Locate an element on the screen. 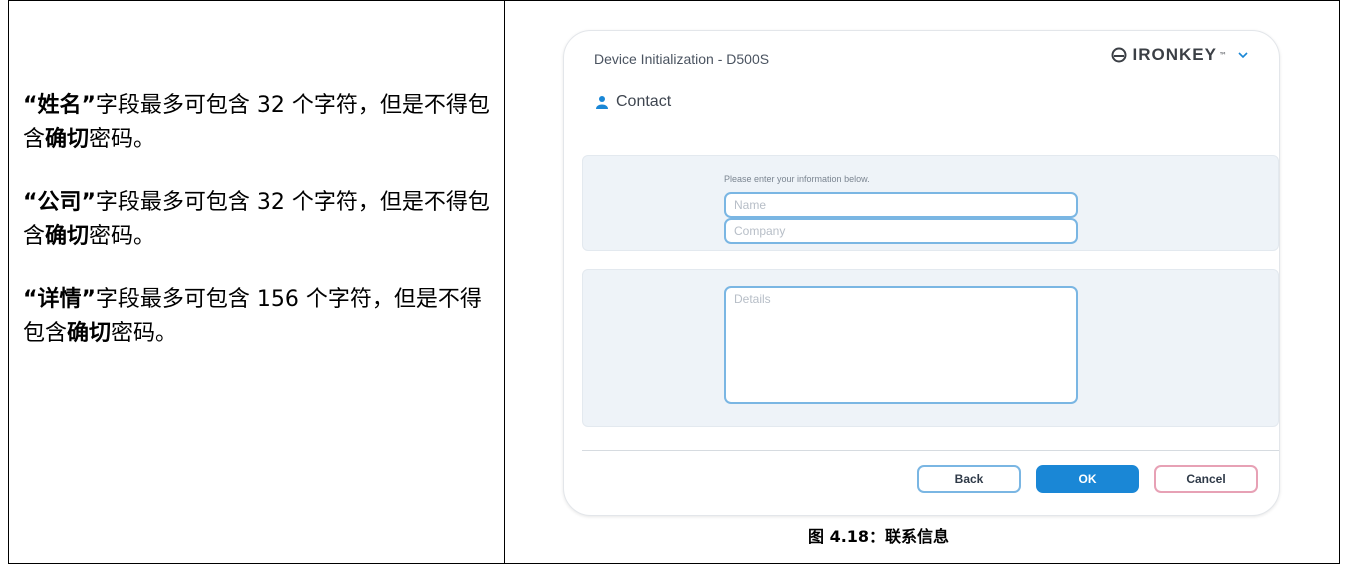  footer-divider is located at coordinates (930, 450).